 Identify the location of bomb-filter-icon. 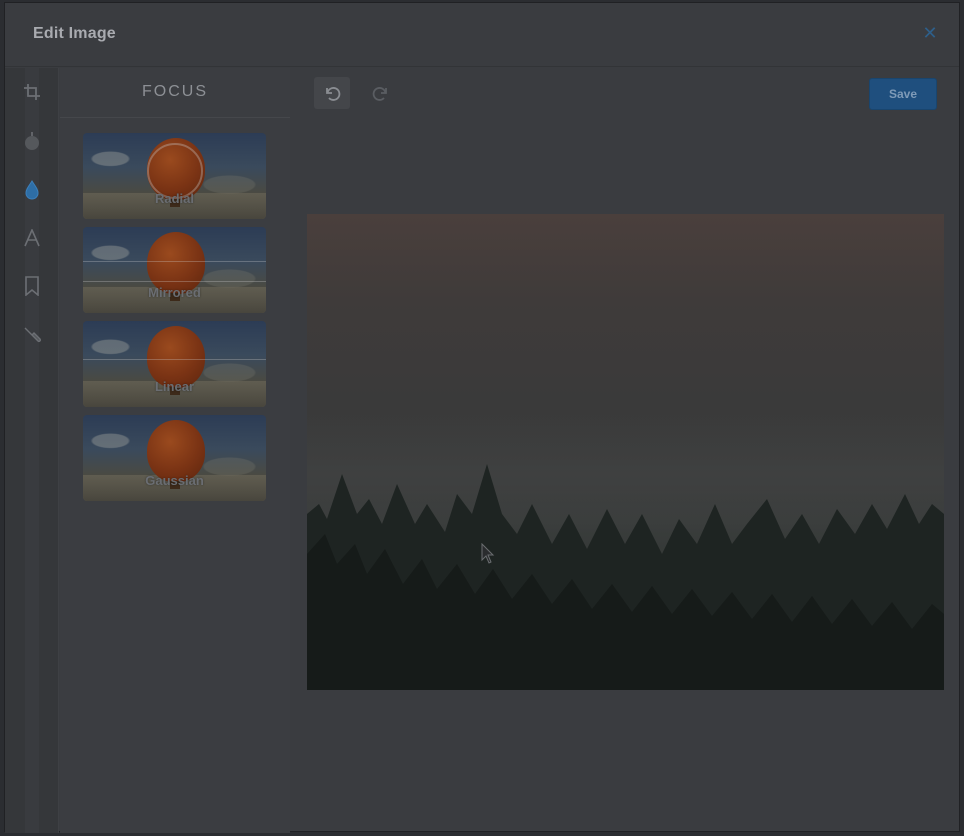
(32, 141).